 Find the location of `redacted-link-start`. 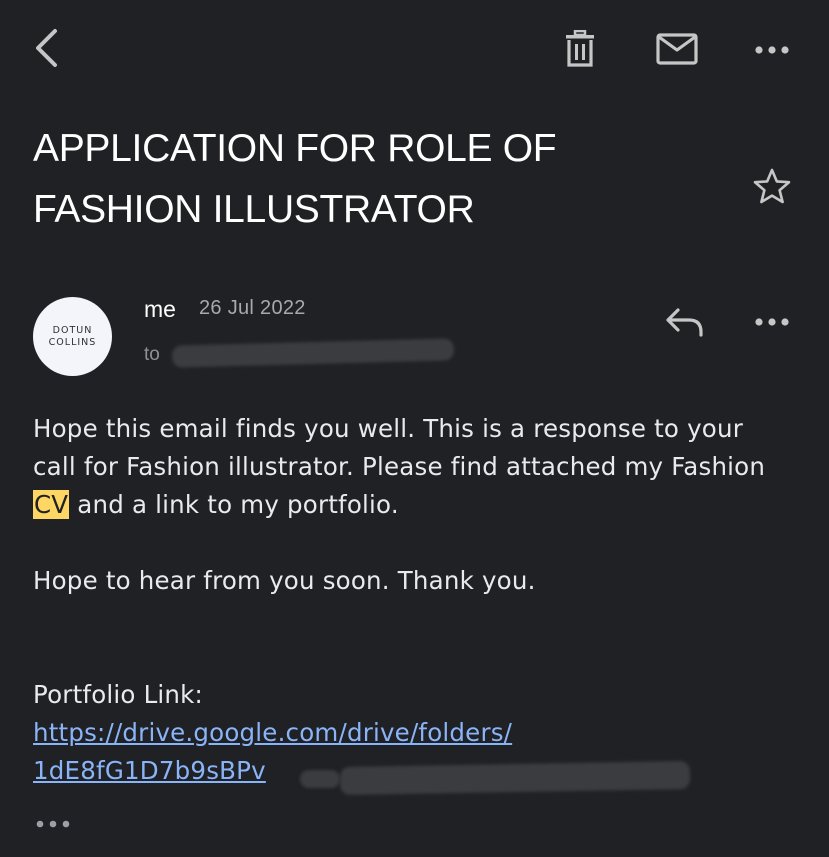

redacted-link-start is located at coordinates (320, 779).